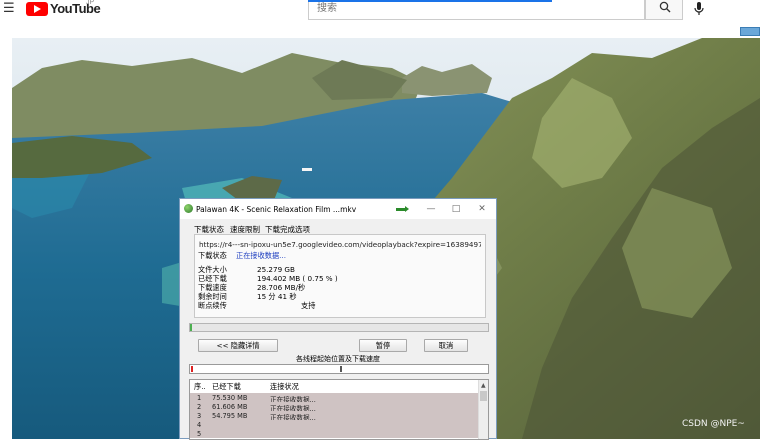 The image size is (760, 440). What do you see at coordinates (212, 305) in the screenshot?
I see `resume-label: 断点续传` at bounding box center [212, 305].